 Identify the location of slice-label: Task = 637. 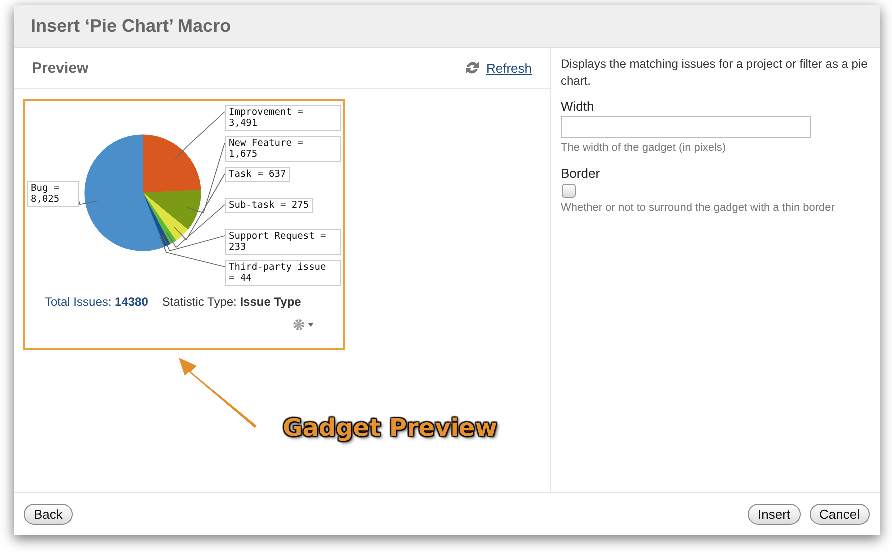
(257, 174).